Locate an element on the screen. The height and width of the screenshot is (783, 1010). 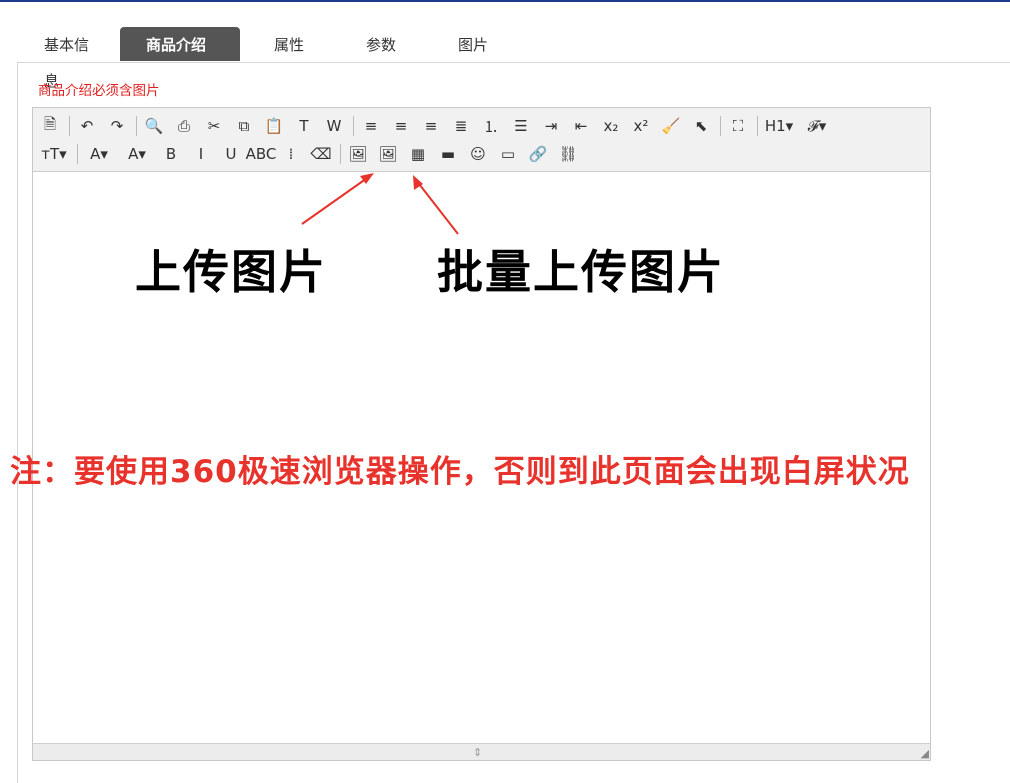
batch-upload-annotation: 批量上传图片 is located at coordinates (581, 272).